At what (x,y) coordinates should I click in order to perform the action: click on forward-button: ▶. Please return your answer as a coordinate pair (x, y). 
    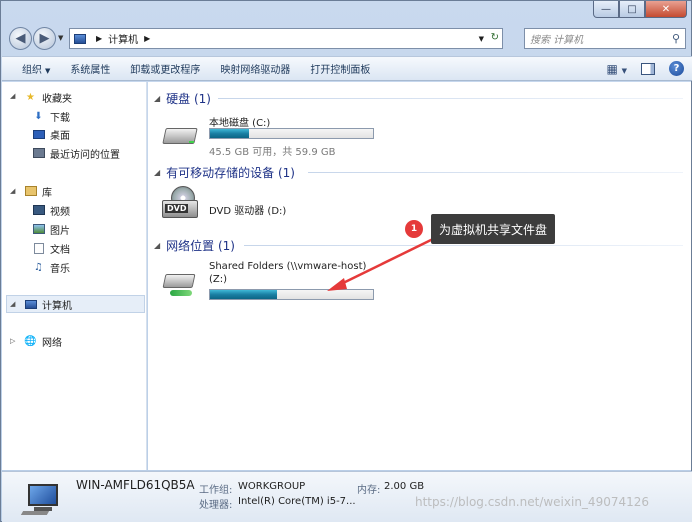
    Looking at the image, I should click on (44, 38).